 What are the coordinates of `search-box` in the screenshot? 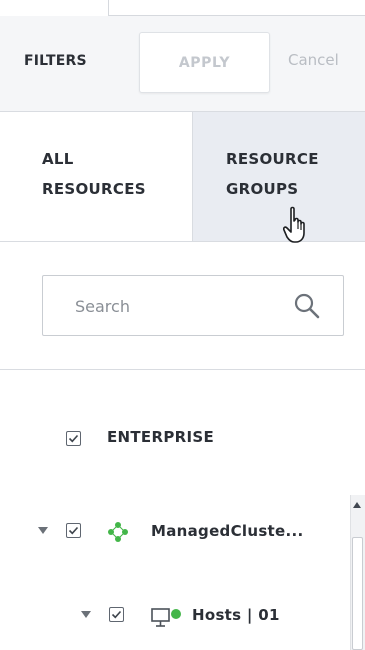 It's located at (193, 305).